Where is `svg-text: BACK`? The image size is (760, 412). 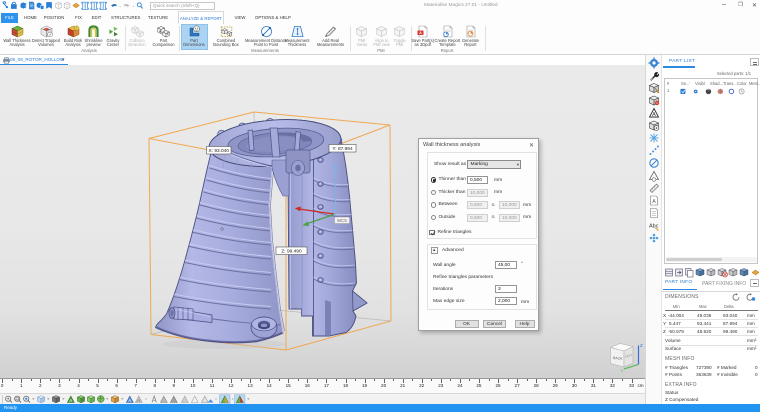
svg-text: BACK is located at coordinates (618, 358).